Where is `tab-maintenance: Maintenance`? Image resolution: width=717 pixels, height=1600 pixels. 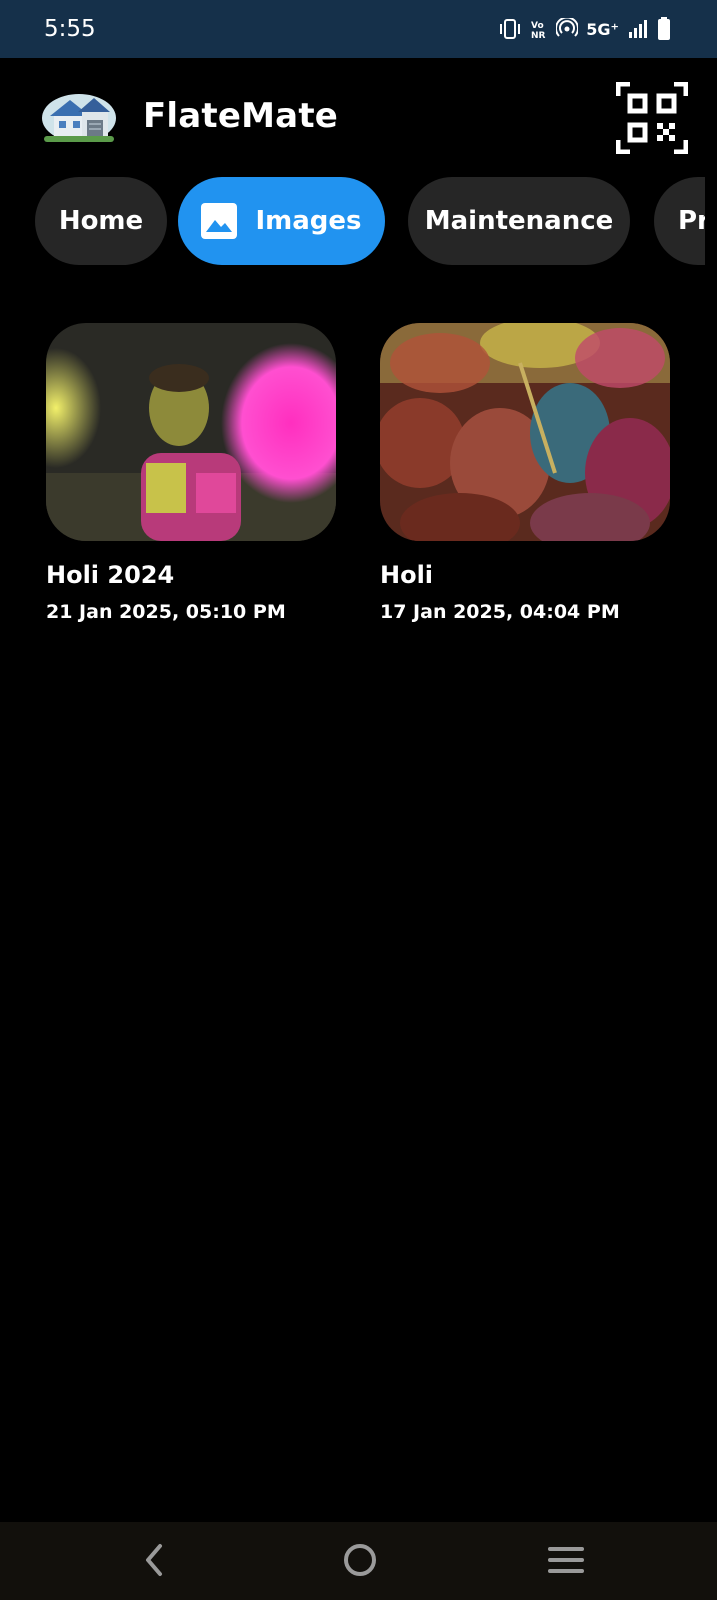
tab-maintenance: Maintenance is located at coordinates (519, 221).